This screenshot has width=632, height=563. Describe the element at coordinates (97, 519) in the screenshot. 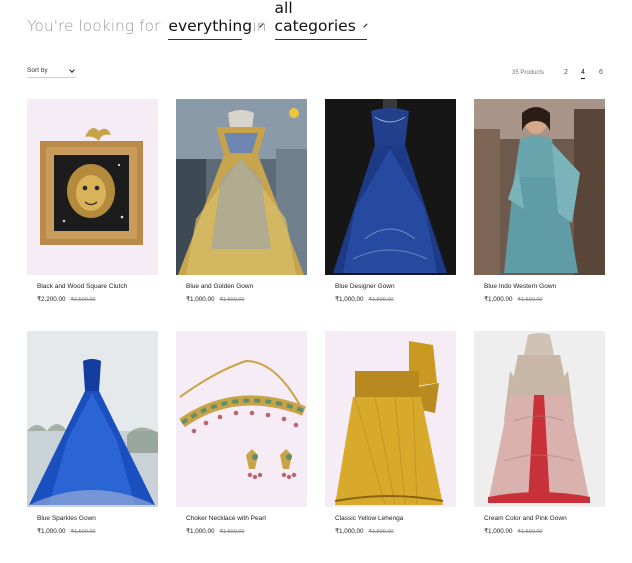

I see `product-name: Blue Sparkles Gown` at that location.